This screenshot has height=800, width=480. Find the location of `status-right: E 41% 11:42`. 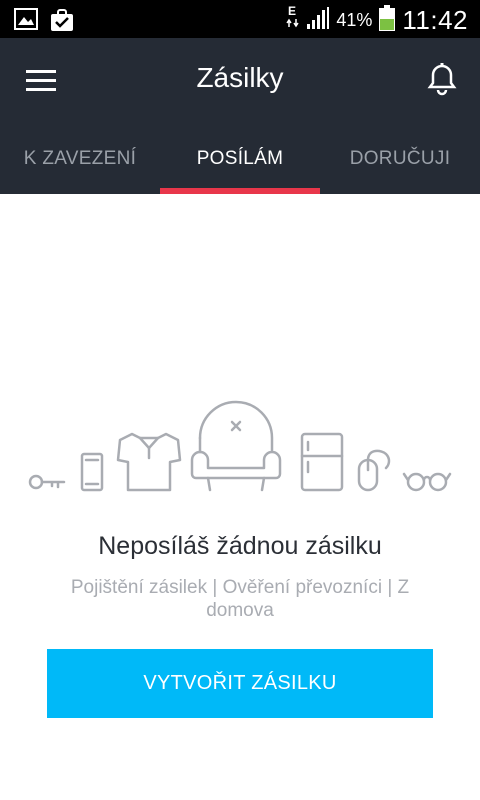

status-right: E 41% 11:42 is located at coordinates (377, 20).